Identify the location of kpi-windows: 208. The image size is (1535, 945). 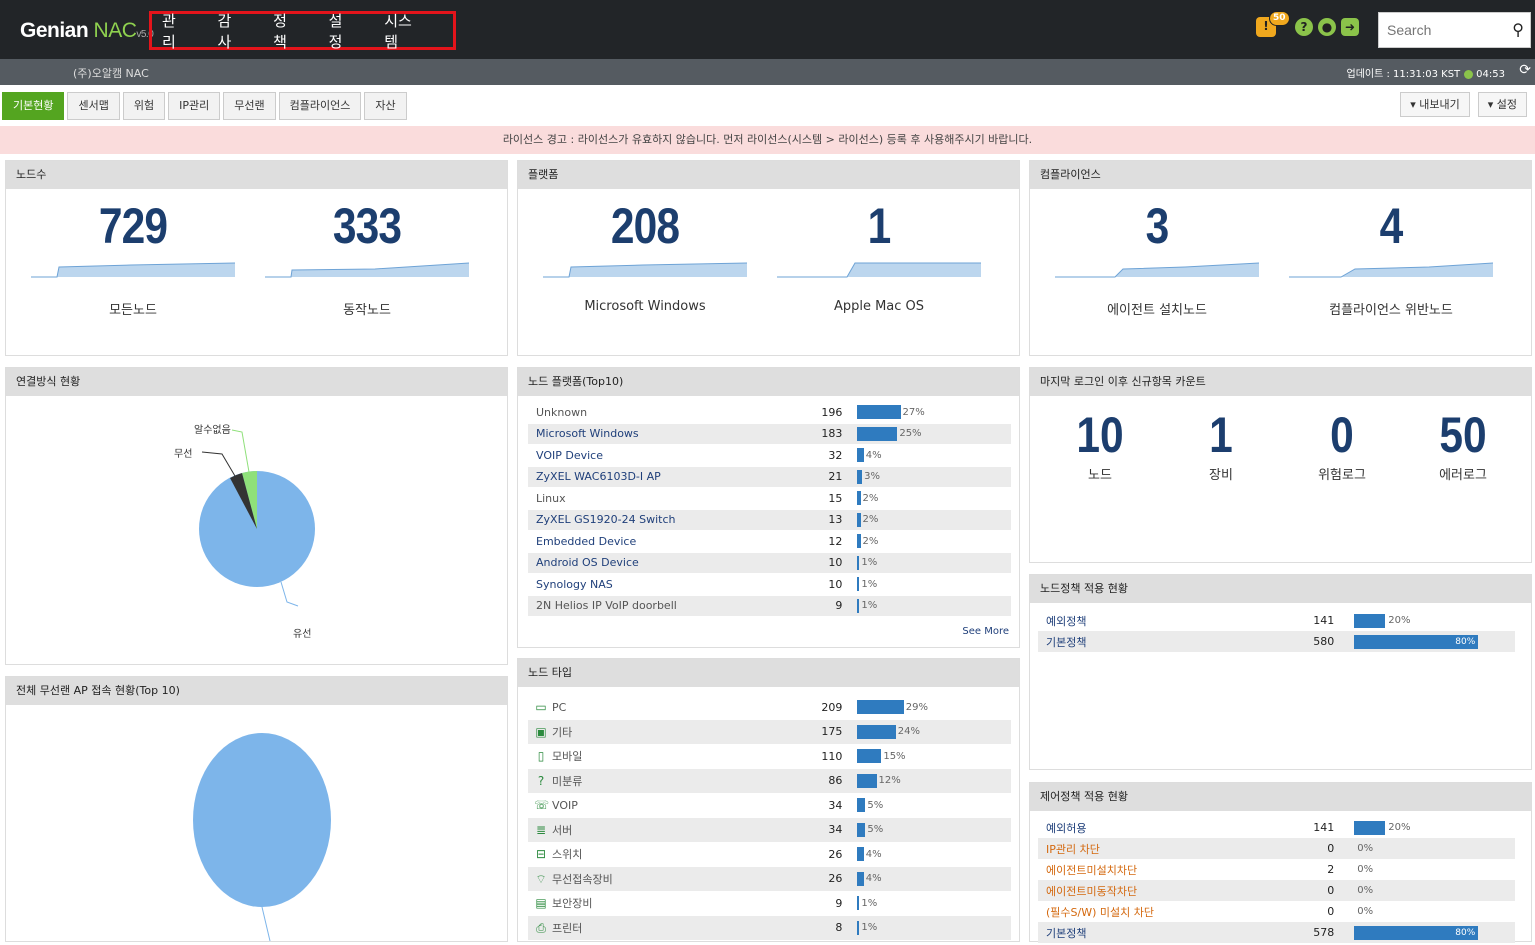
(645, 226).